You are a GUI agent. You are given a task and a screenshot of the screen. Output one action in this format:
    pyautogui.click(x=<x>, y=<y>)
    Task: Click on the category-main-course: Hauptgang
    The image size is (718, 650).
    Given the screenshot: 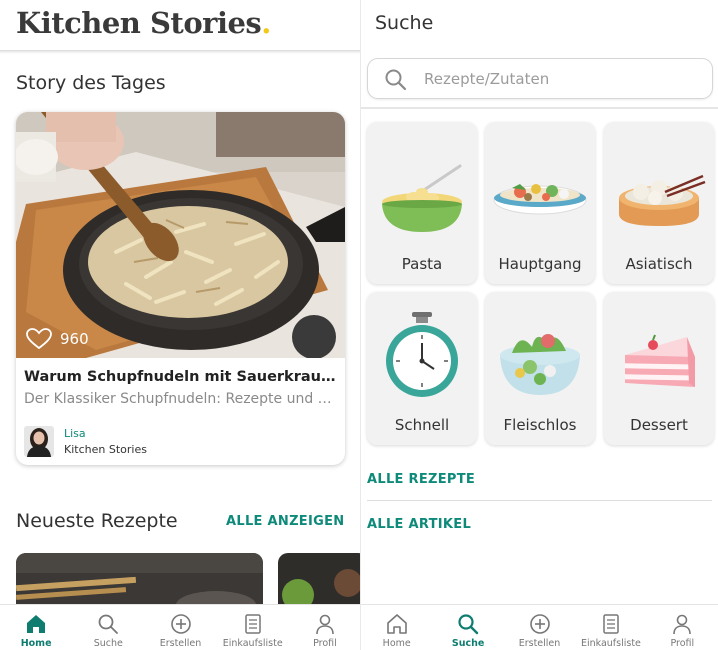 What is the action you would take?
    pyautogui.click(x=540, y=203)
    